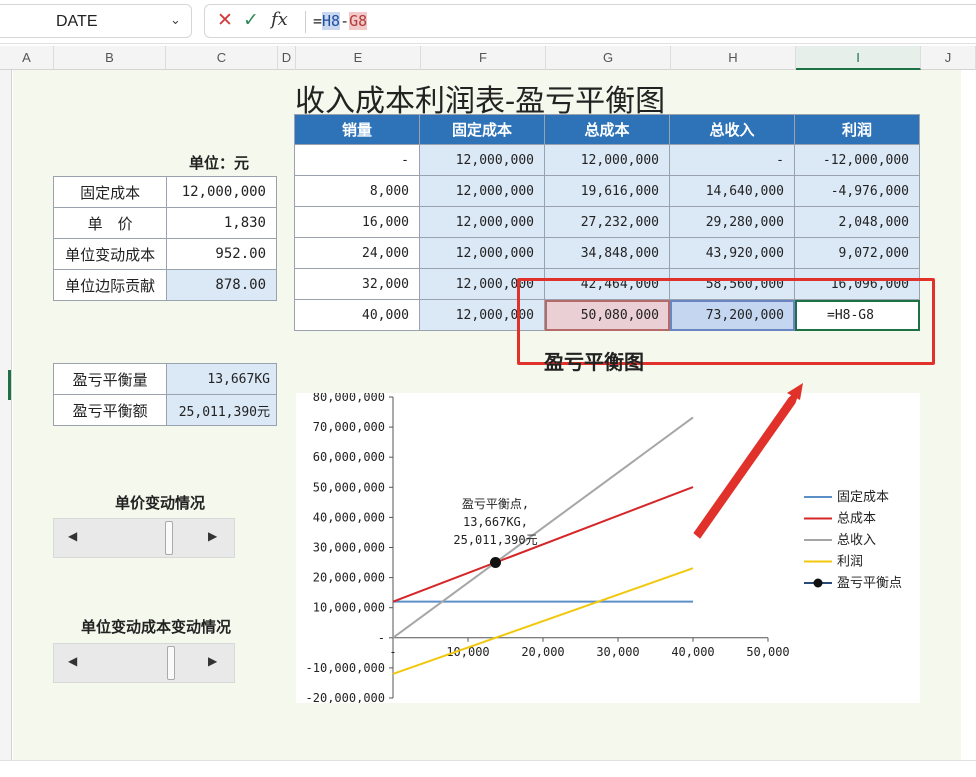  Describe the element at coordinates (221, 254) in the screenshot. I see `param-value: 952.00` at that location.